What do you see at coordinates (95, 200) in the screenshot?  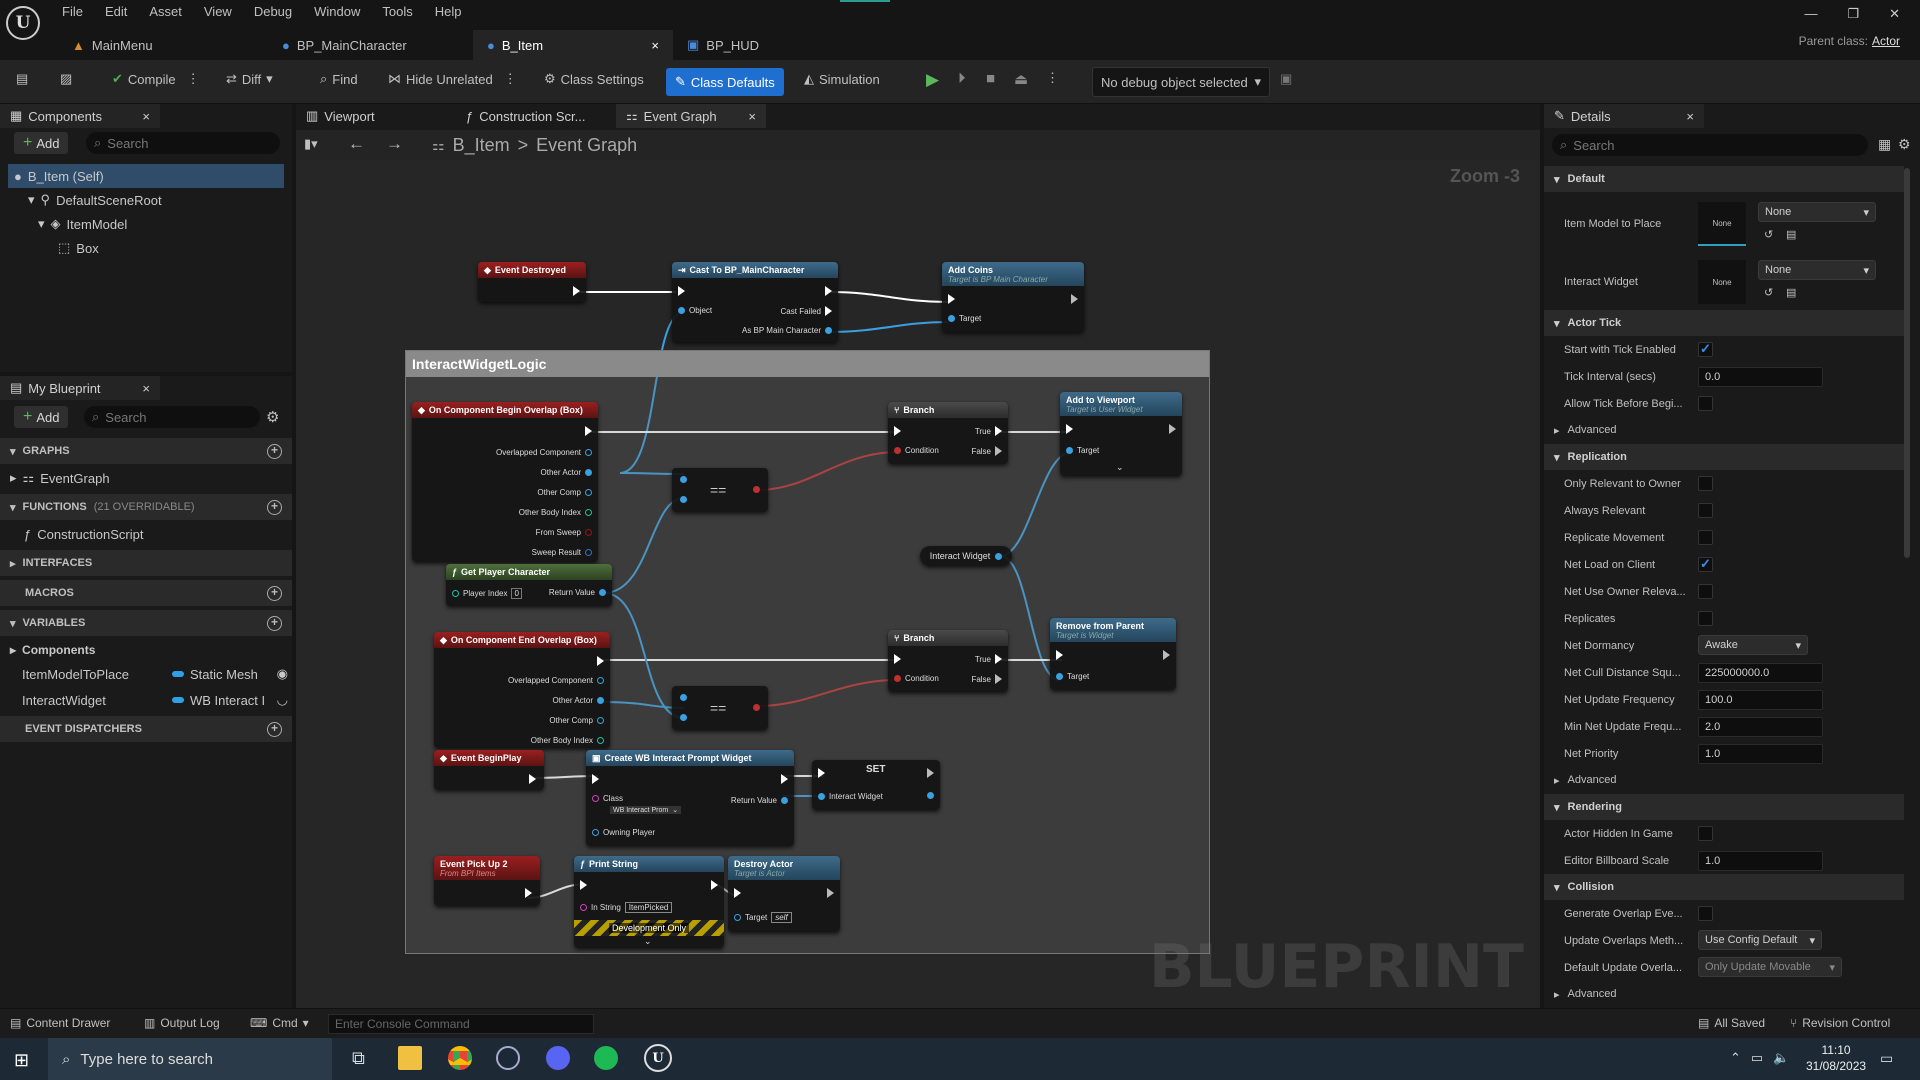 I see `component-default-scene-root: ▾ ⚲ DefaultSceneRoot` at bounding box center [95, 200].